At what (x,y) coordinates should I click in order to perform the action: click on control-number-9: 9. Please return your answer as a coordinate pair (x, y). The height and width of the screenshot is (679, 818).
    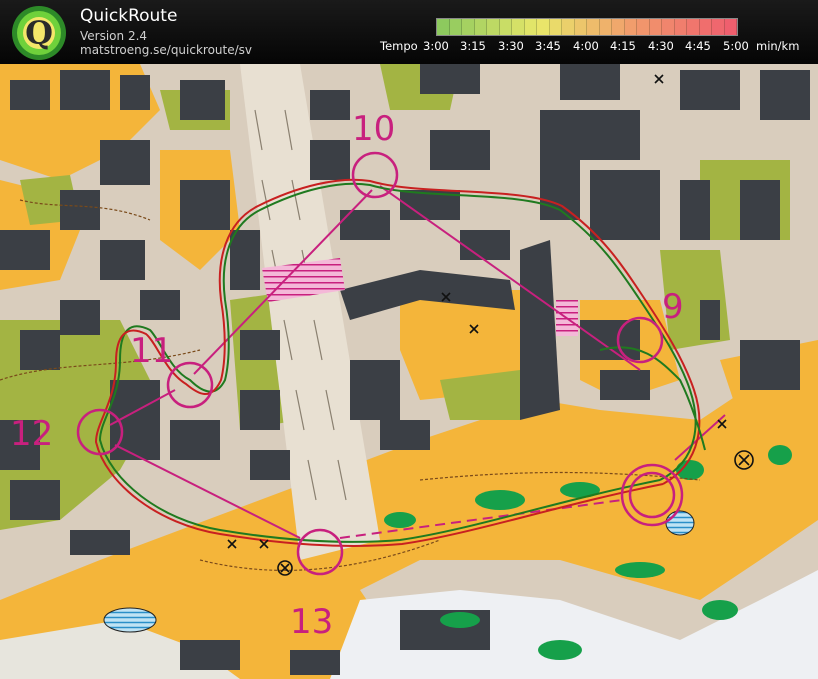
    Looking at the image, I should click on (673, 307).